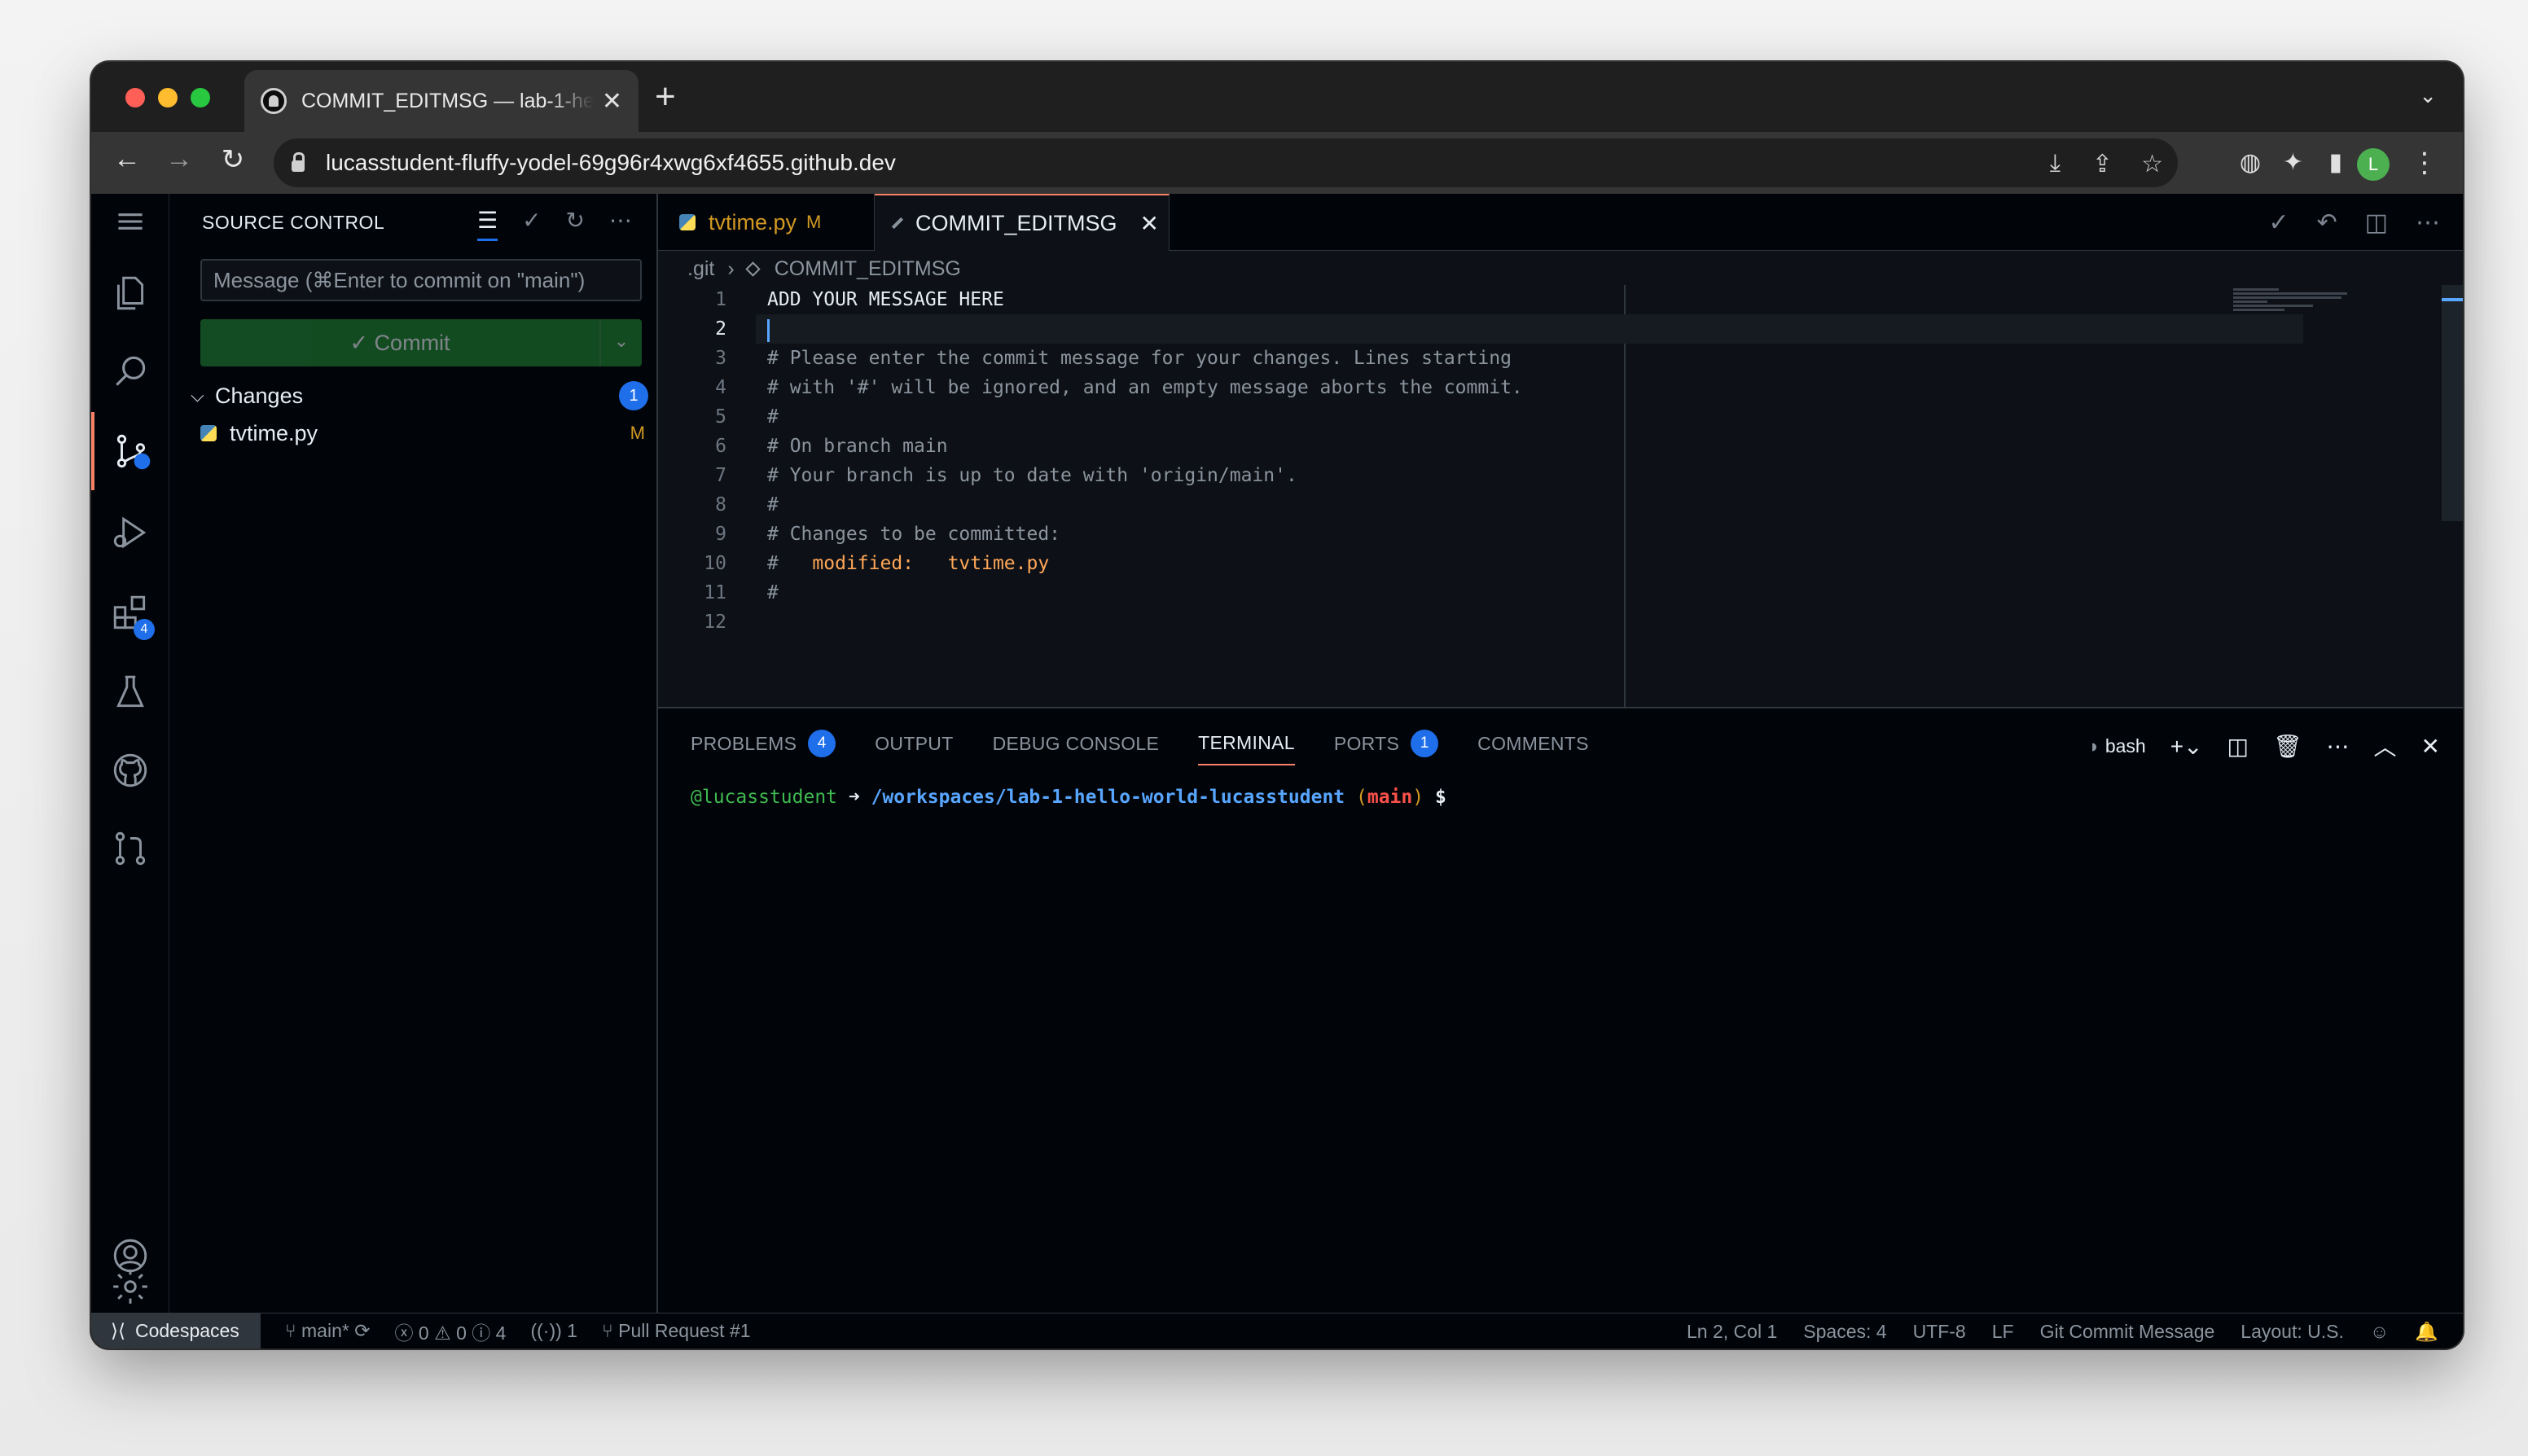  What do you see at coordinates (328, 1331) in the screenshot?
I see `branch-indicator: ⑂ main* ⟳` at bounding box center [328, 1331].